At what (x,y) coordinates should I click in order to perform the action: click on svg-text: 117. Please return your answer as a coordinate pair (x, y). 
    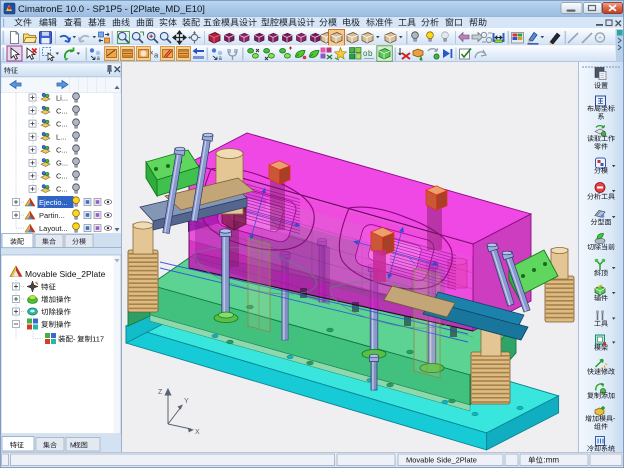
    Looking at the image, I should click on (98, 339).